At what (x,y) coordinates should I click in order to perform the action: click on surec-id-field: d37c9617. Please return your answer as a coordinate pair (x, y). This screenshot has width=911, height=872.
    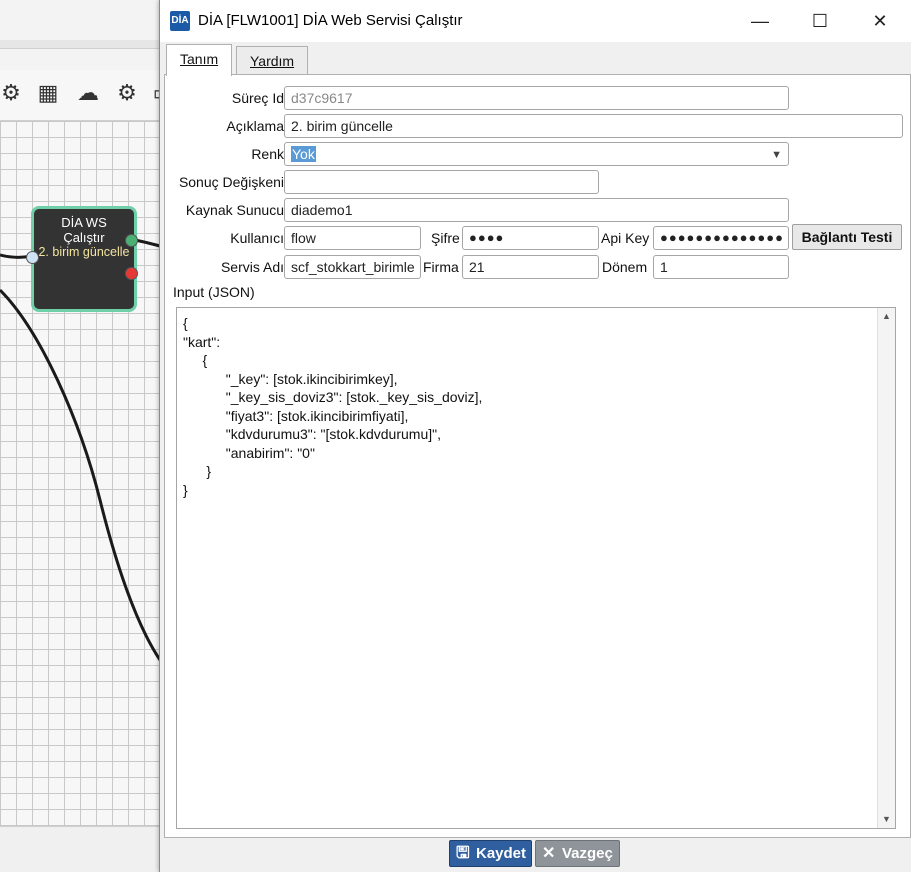
    Looking at the image, I should click on (536, 98).